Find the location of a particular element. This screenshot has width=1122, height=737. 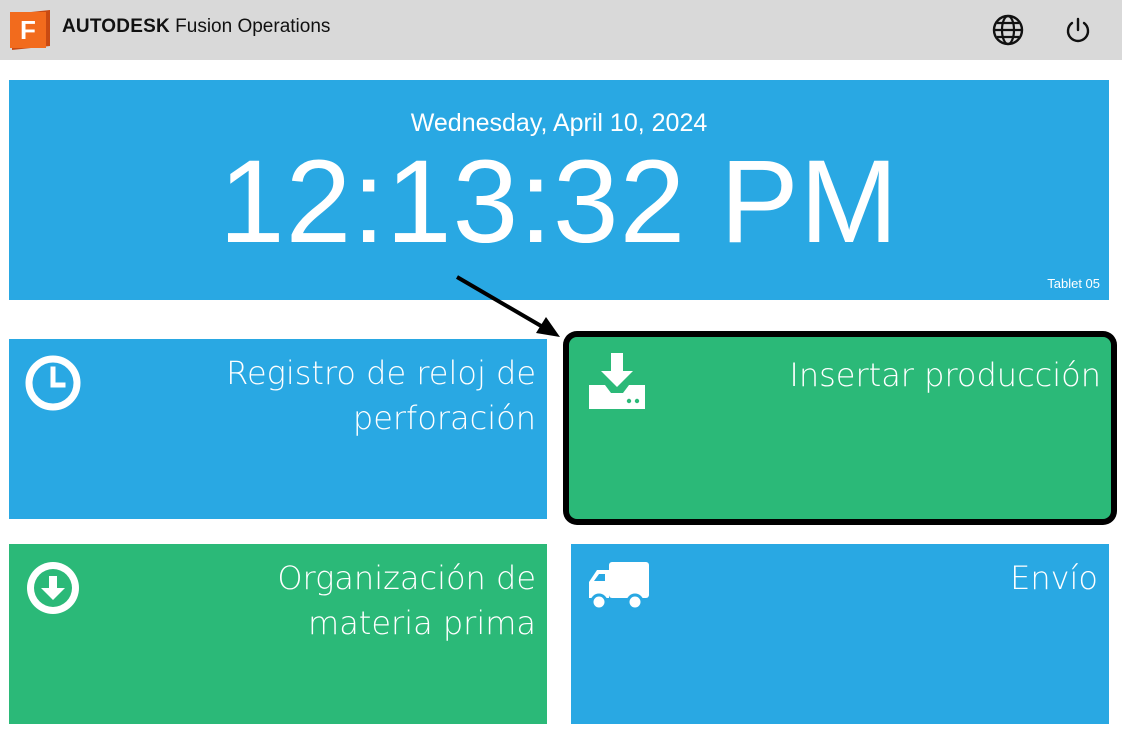

tile-raw-material: Organización de materia prima is located at coordinates (278, 634).